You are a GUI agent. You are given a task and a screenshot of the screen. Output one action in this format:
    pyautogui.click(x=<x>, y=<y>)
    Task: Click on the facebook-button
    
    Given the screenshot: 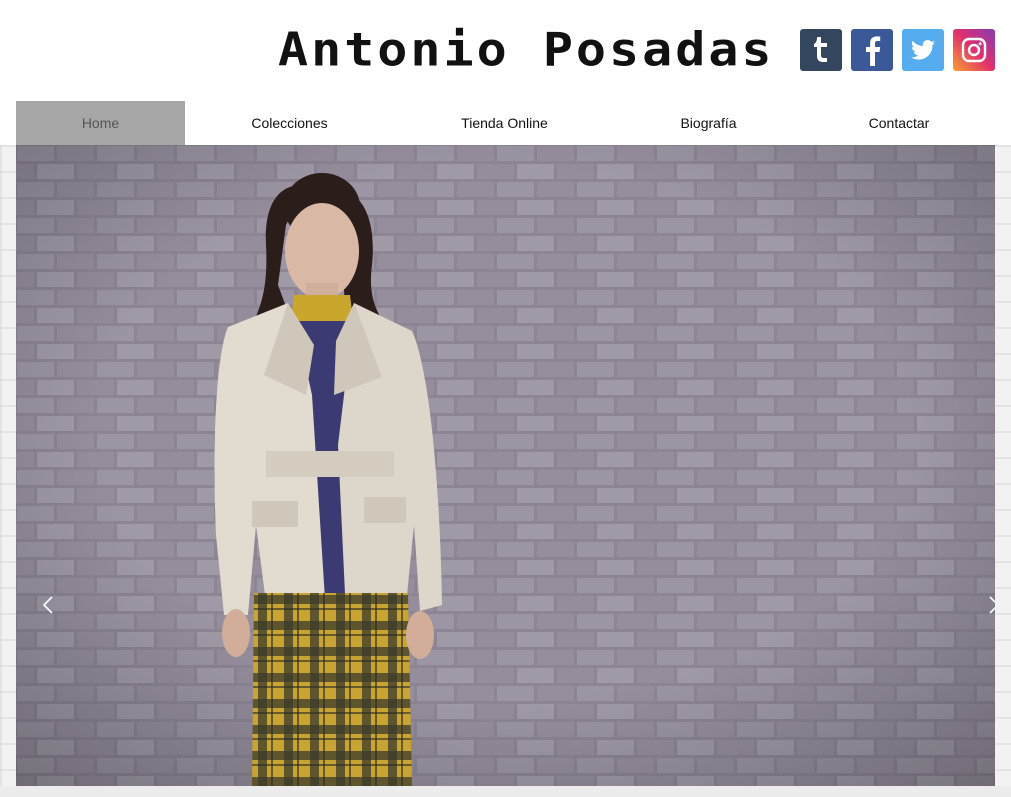 What is the action you would take?
    pyautogui.click(x=872, y=50)
    